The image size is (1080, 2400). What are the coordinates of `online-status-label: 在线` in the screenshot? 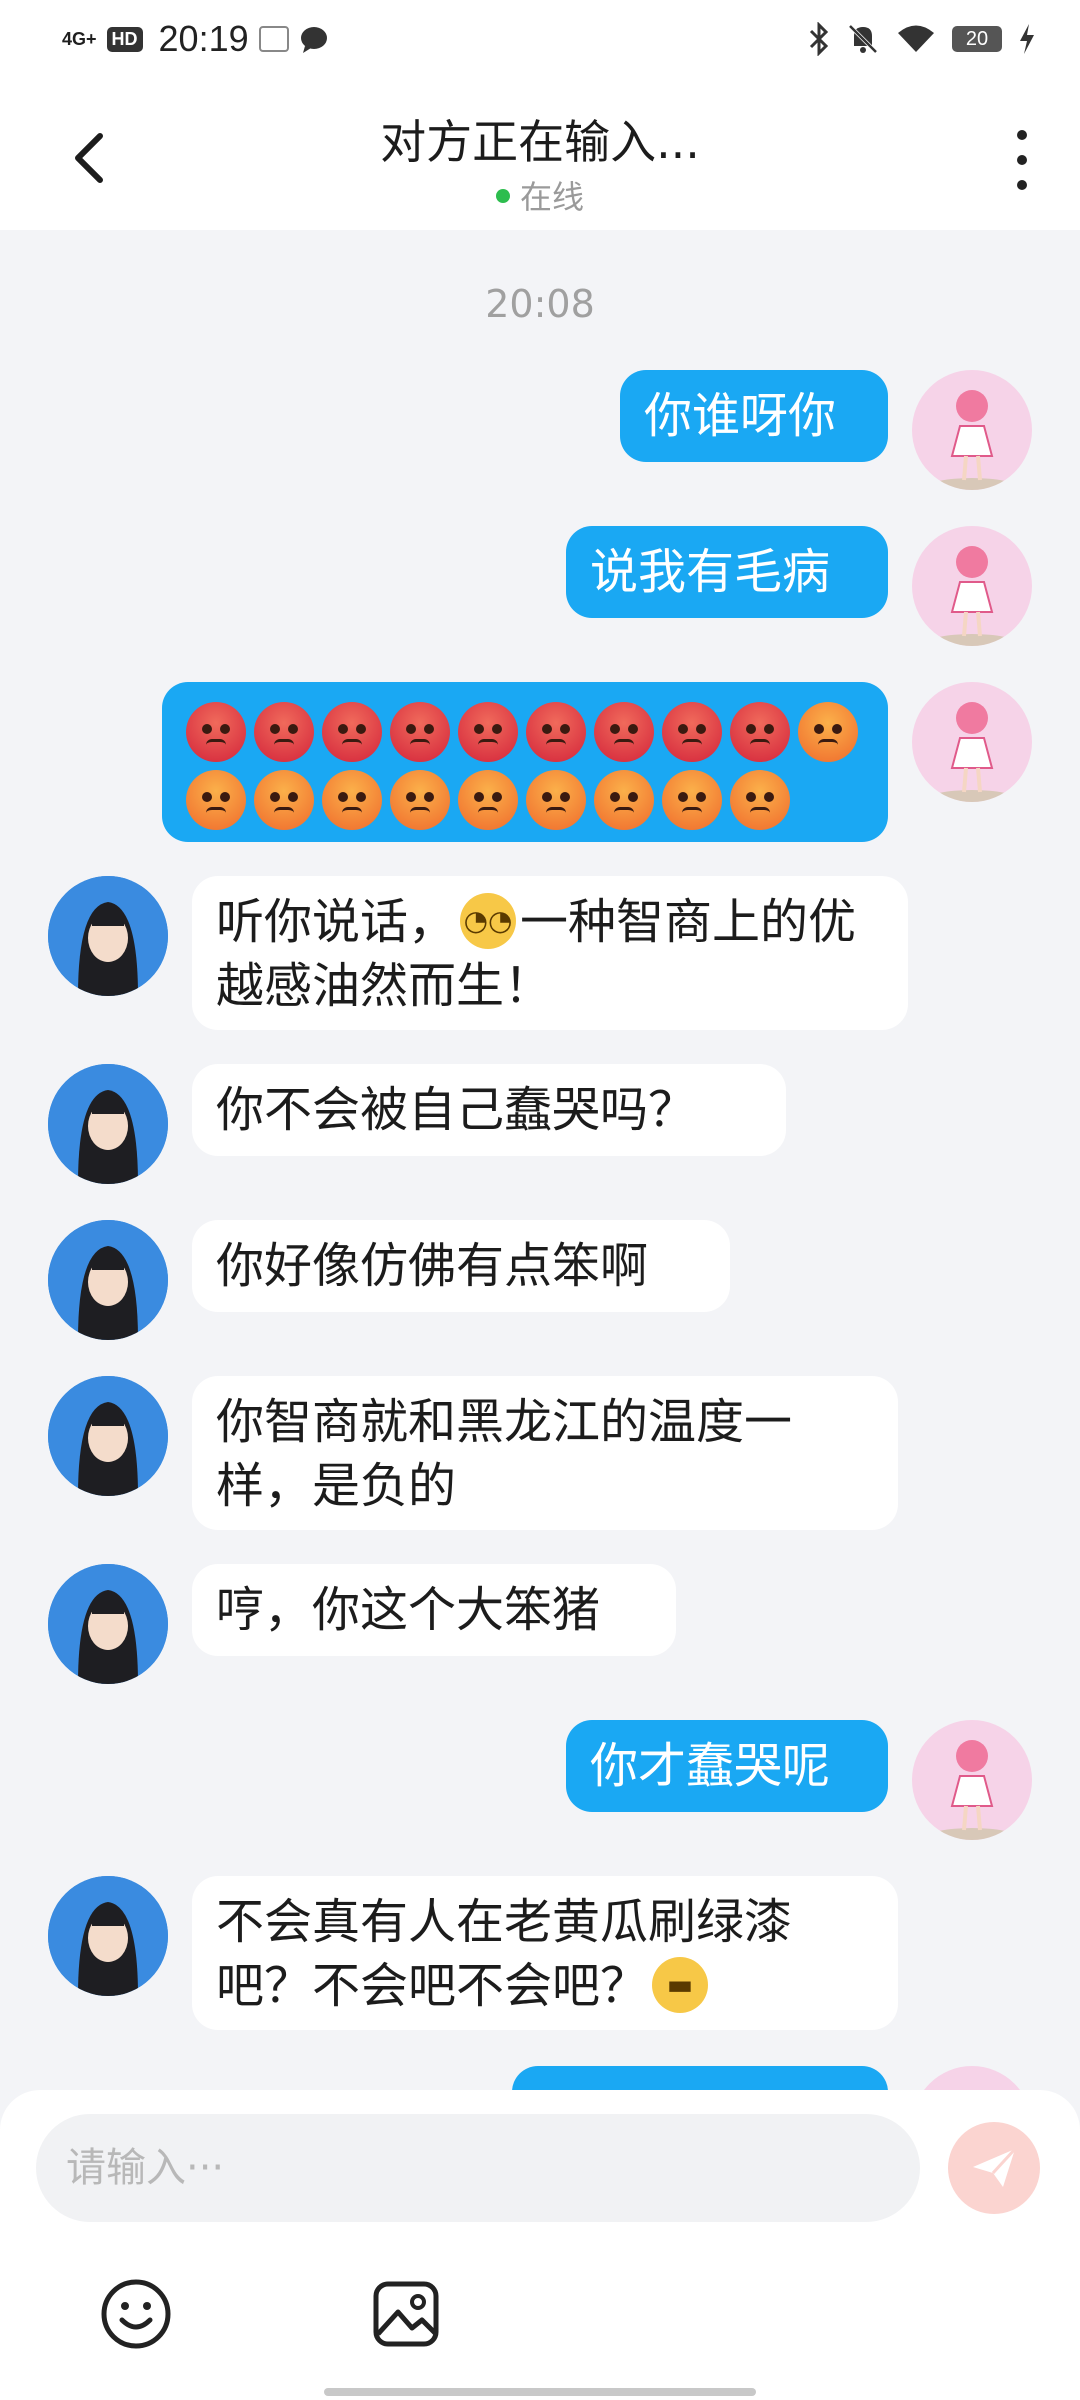 It's located at (551, 197).